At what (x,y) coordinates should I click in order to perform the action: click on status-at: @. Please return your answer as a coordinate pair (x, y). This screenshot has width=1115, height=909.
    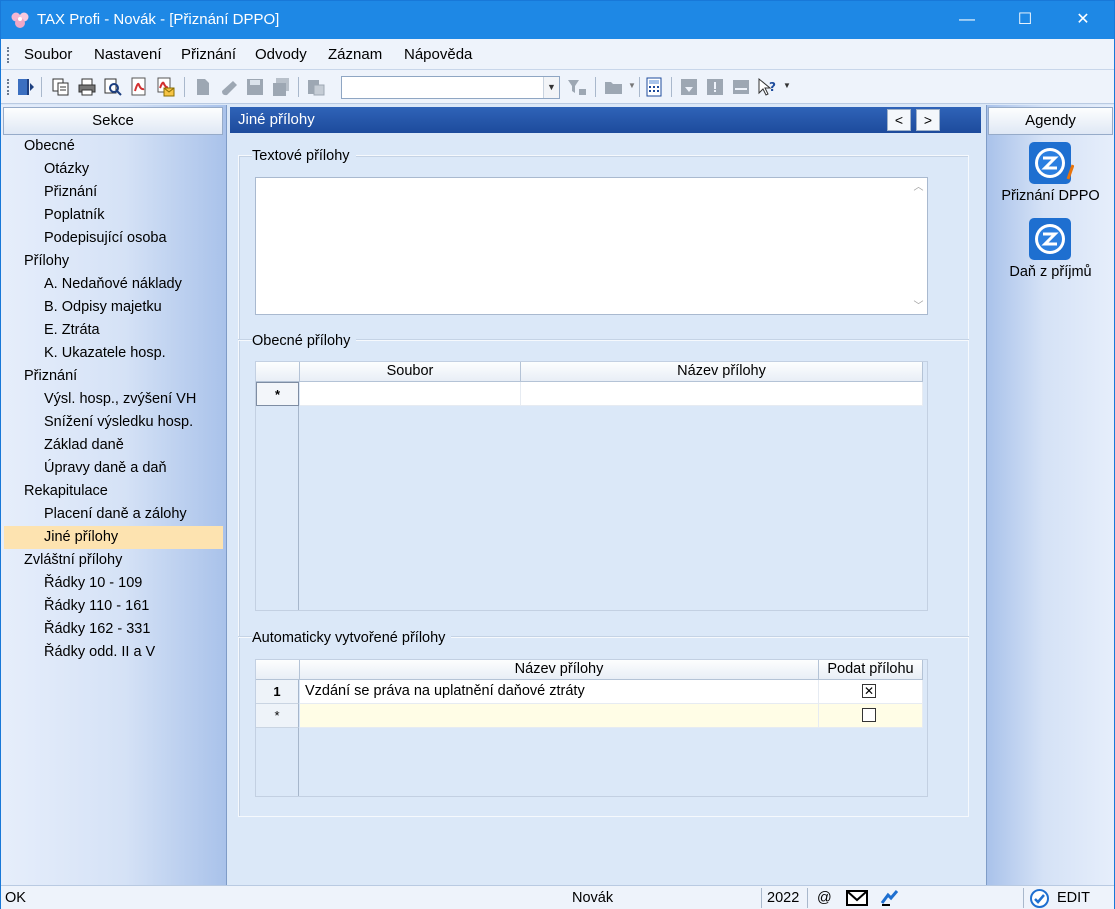
    Looking at the image, I should click on (824, 898).